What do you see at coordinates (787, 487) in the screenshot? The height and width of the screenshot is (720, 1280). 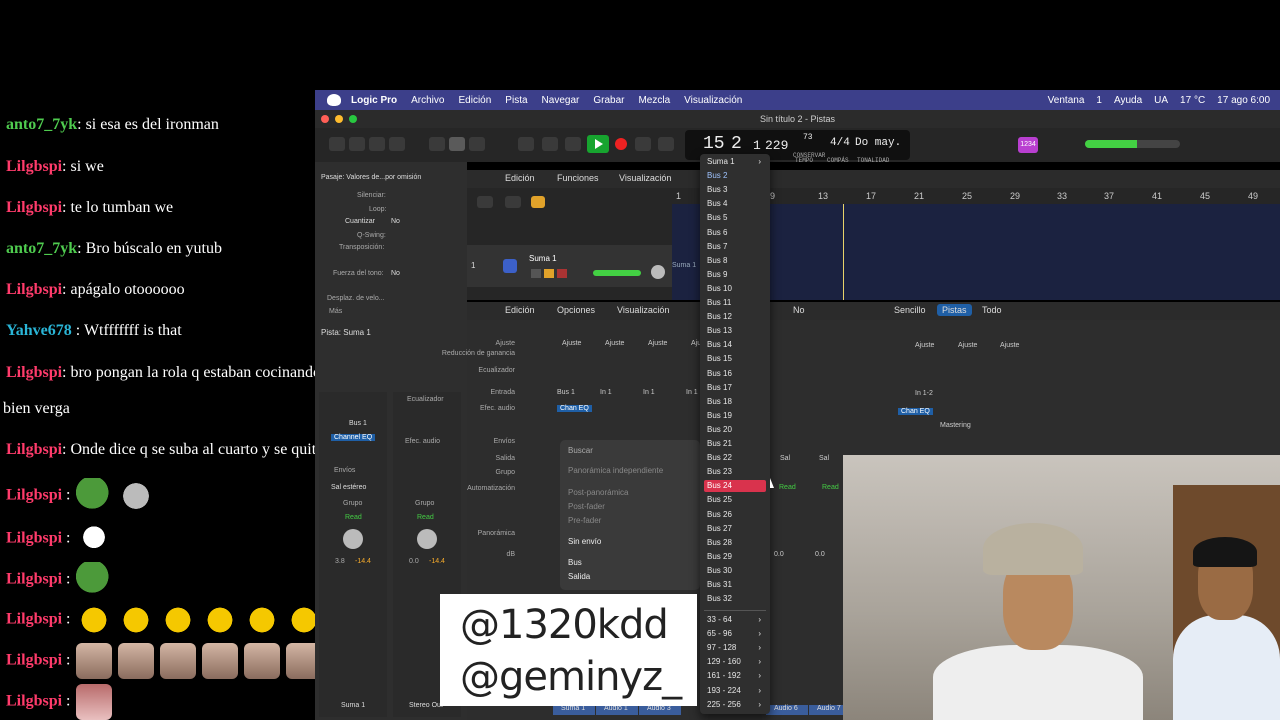 I see `mixer-automation-read: Read` at bounding box center [787, 487].